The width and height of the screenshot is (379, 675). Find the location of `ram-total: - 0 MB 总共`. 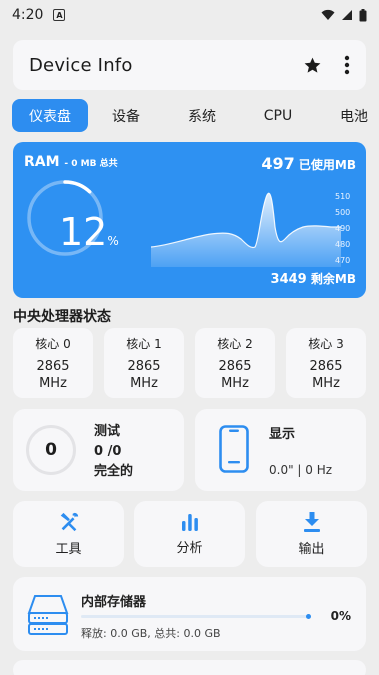

ram-total: - 0 MB 总共 is located at coordinates (91, 164).